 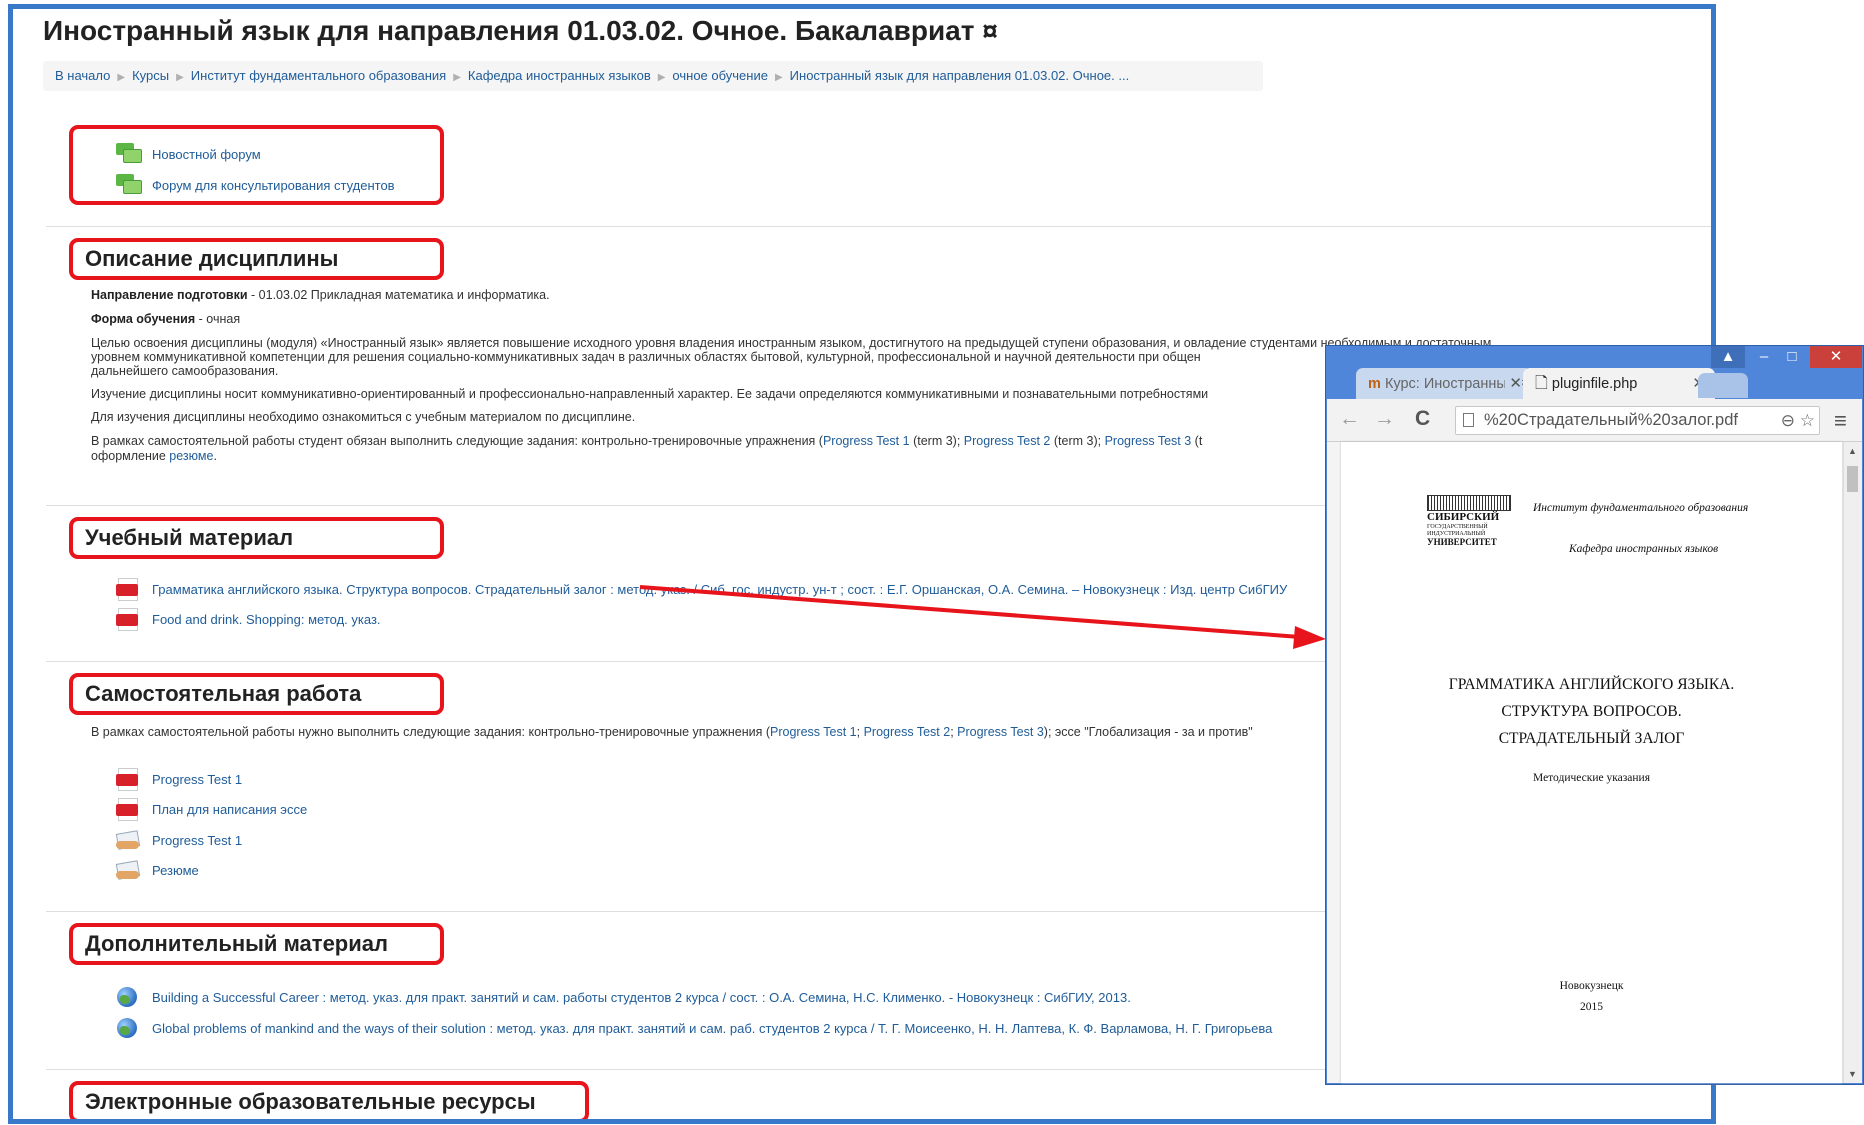 I want to click on zoom-star-icons: ⊖ ☆, so click(x=1794, y=420).